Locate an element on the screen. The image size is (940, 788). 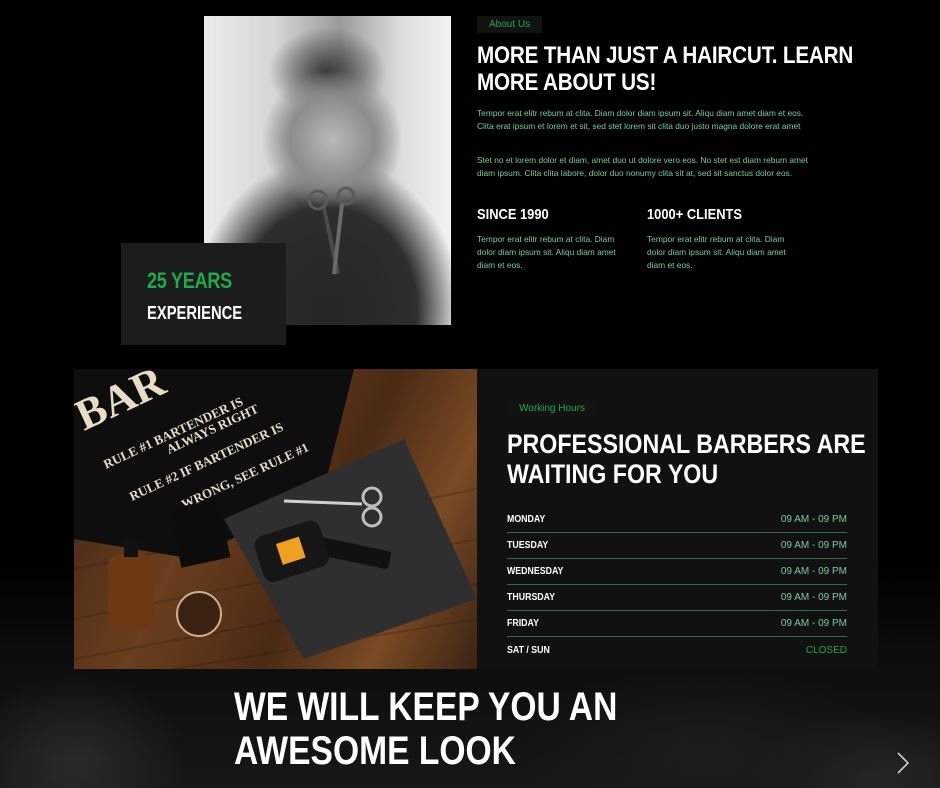
hours-row-monday: MONDAY 09 AM - 09 PM is located at coordinates (677, 520).